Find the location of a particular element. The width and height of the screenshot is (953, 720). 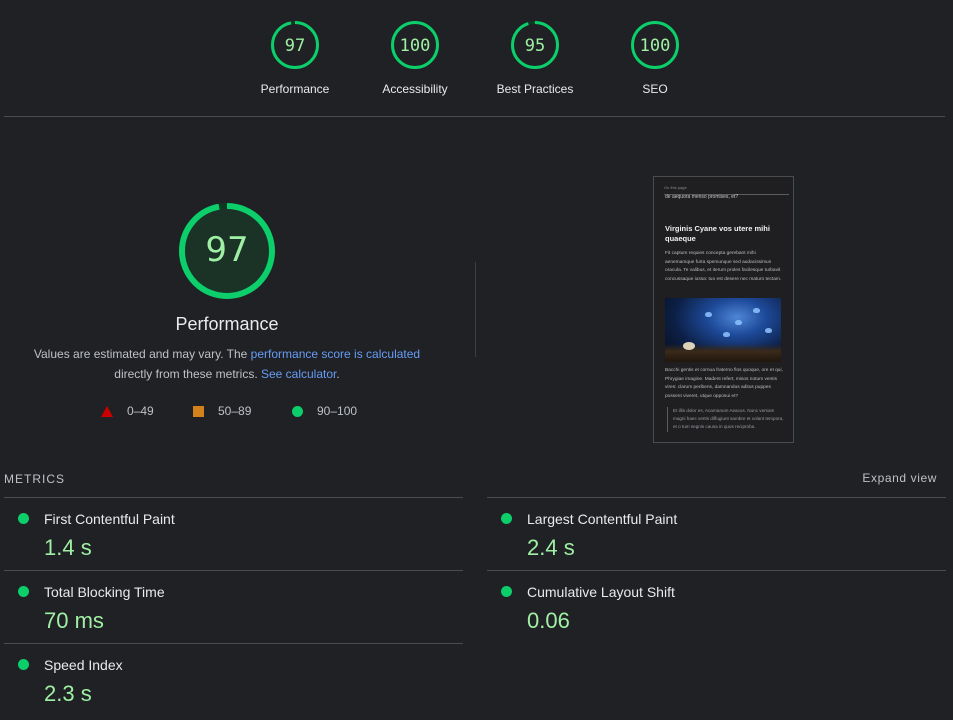

metric-title: Speed Index is located at coordinates (83, 665).